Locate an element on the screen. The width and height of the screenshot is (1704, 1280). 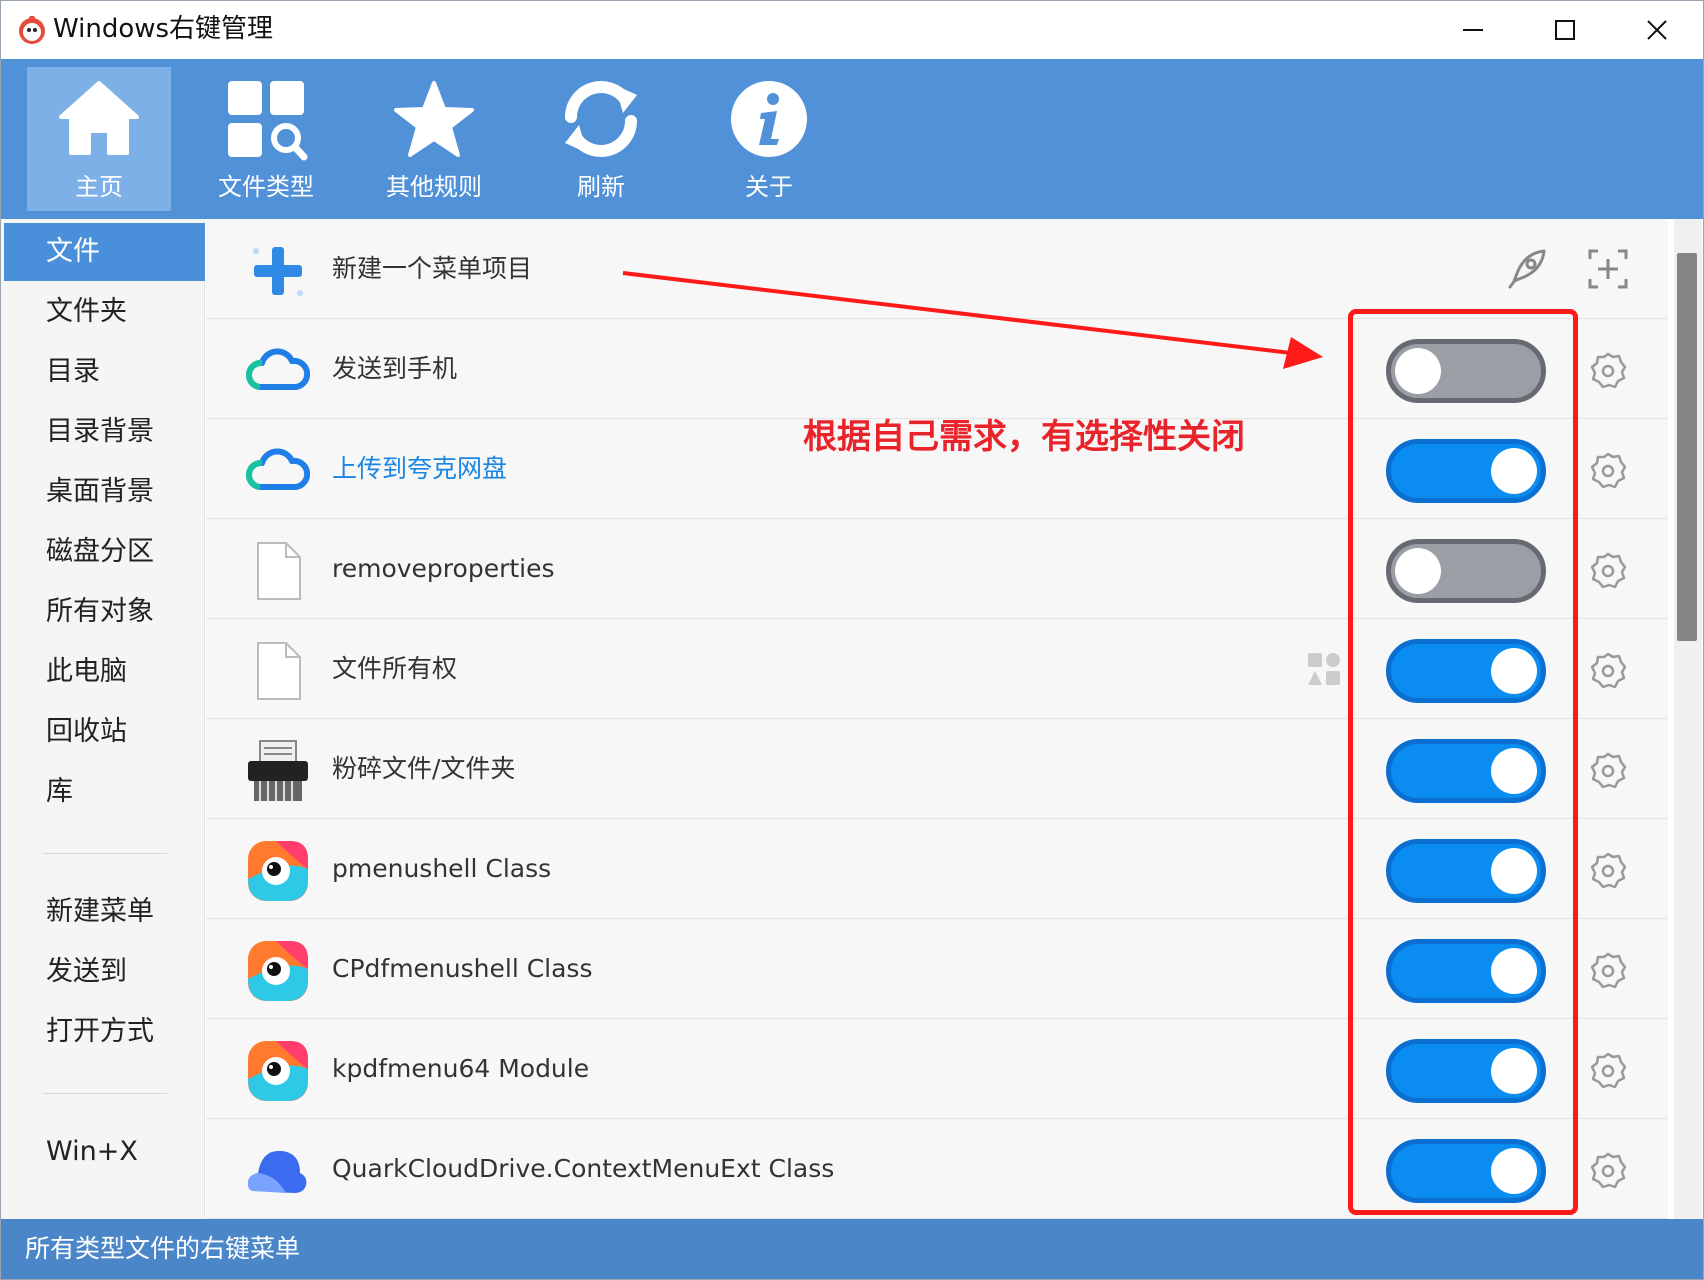
list-item: pmenushell Class is located at coordinates (937, 869).